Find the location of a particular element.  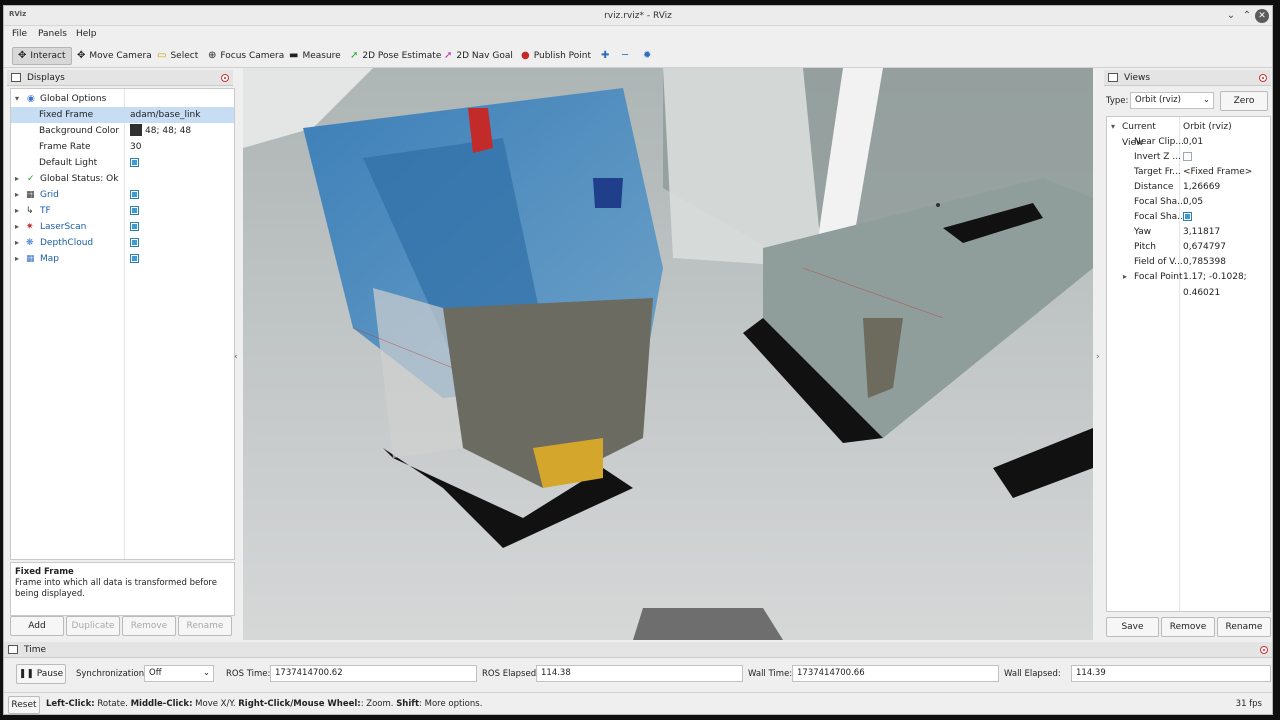

frame-rate-value: 30 is located at coordinates (179, 147).